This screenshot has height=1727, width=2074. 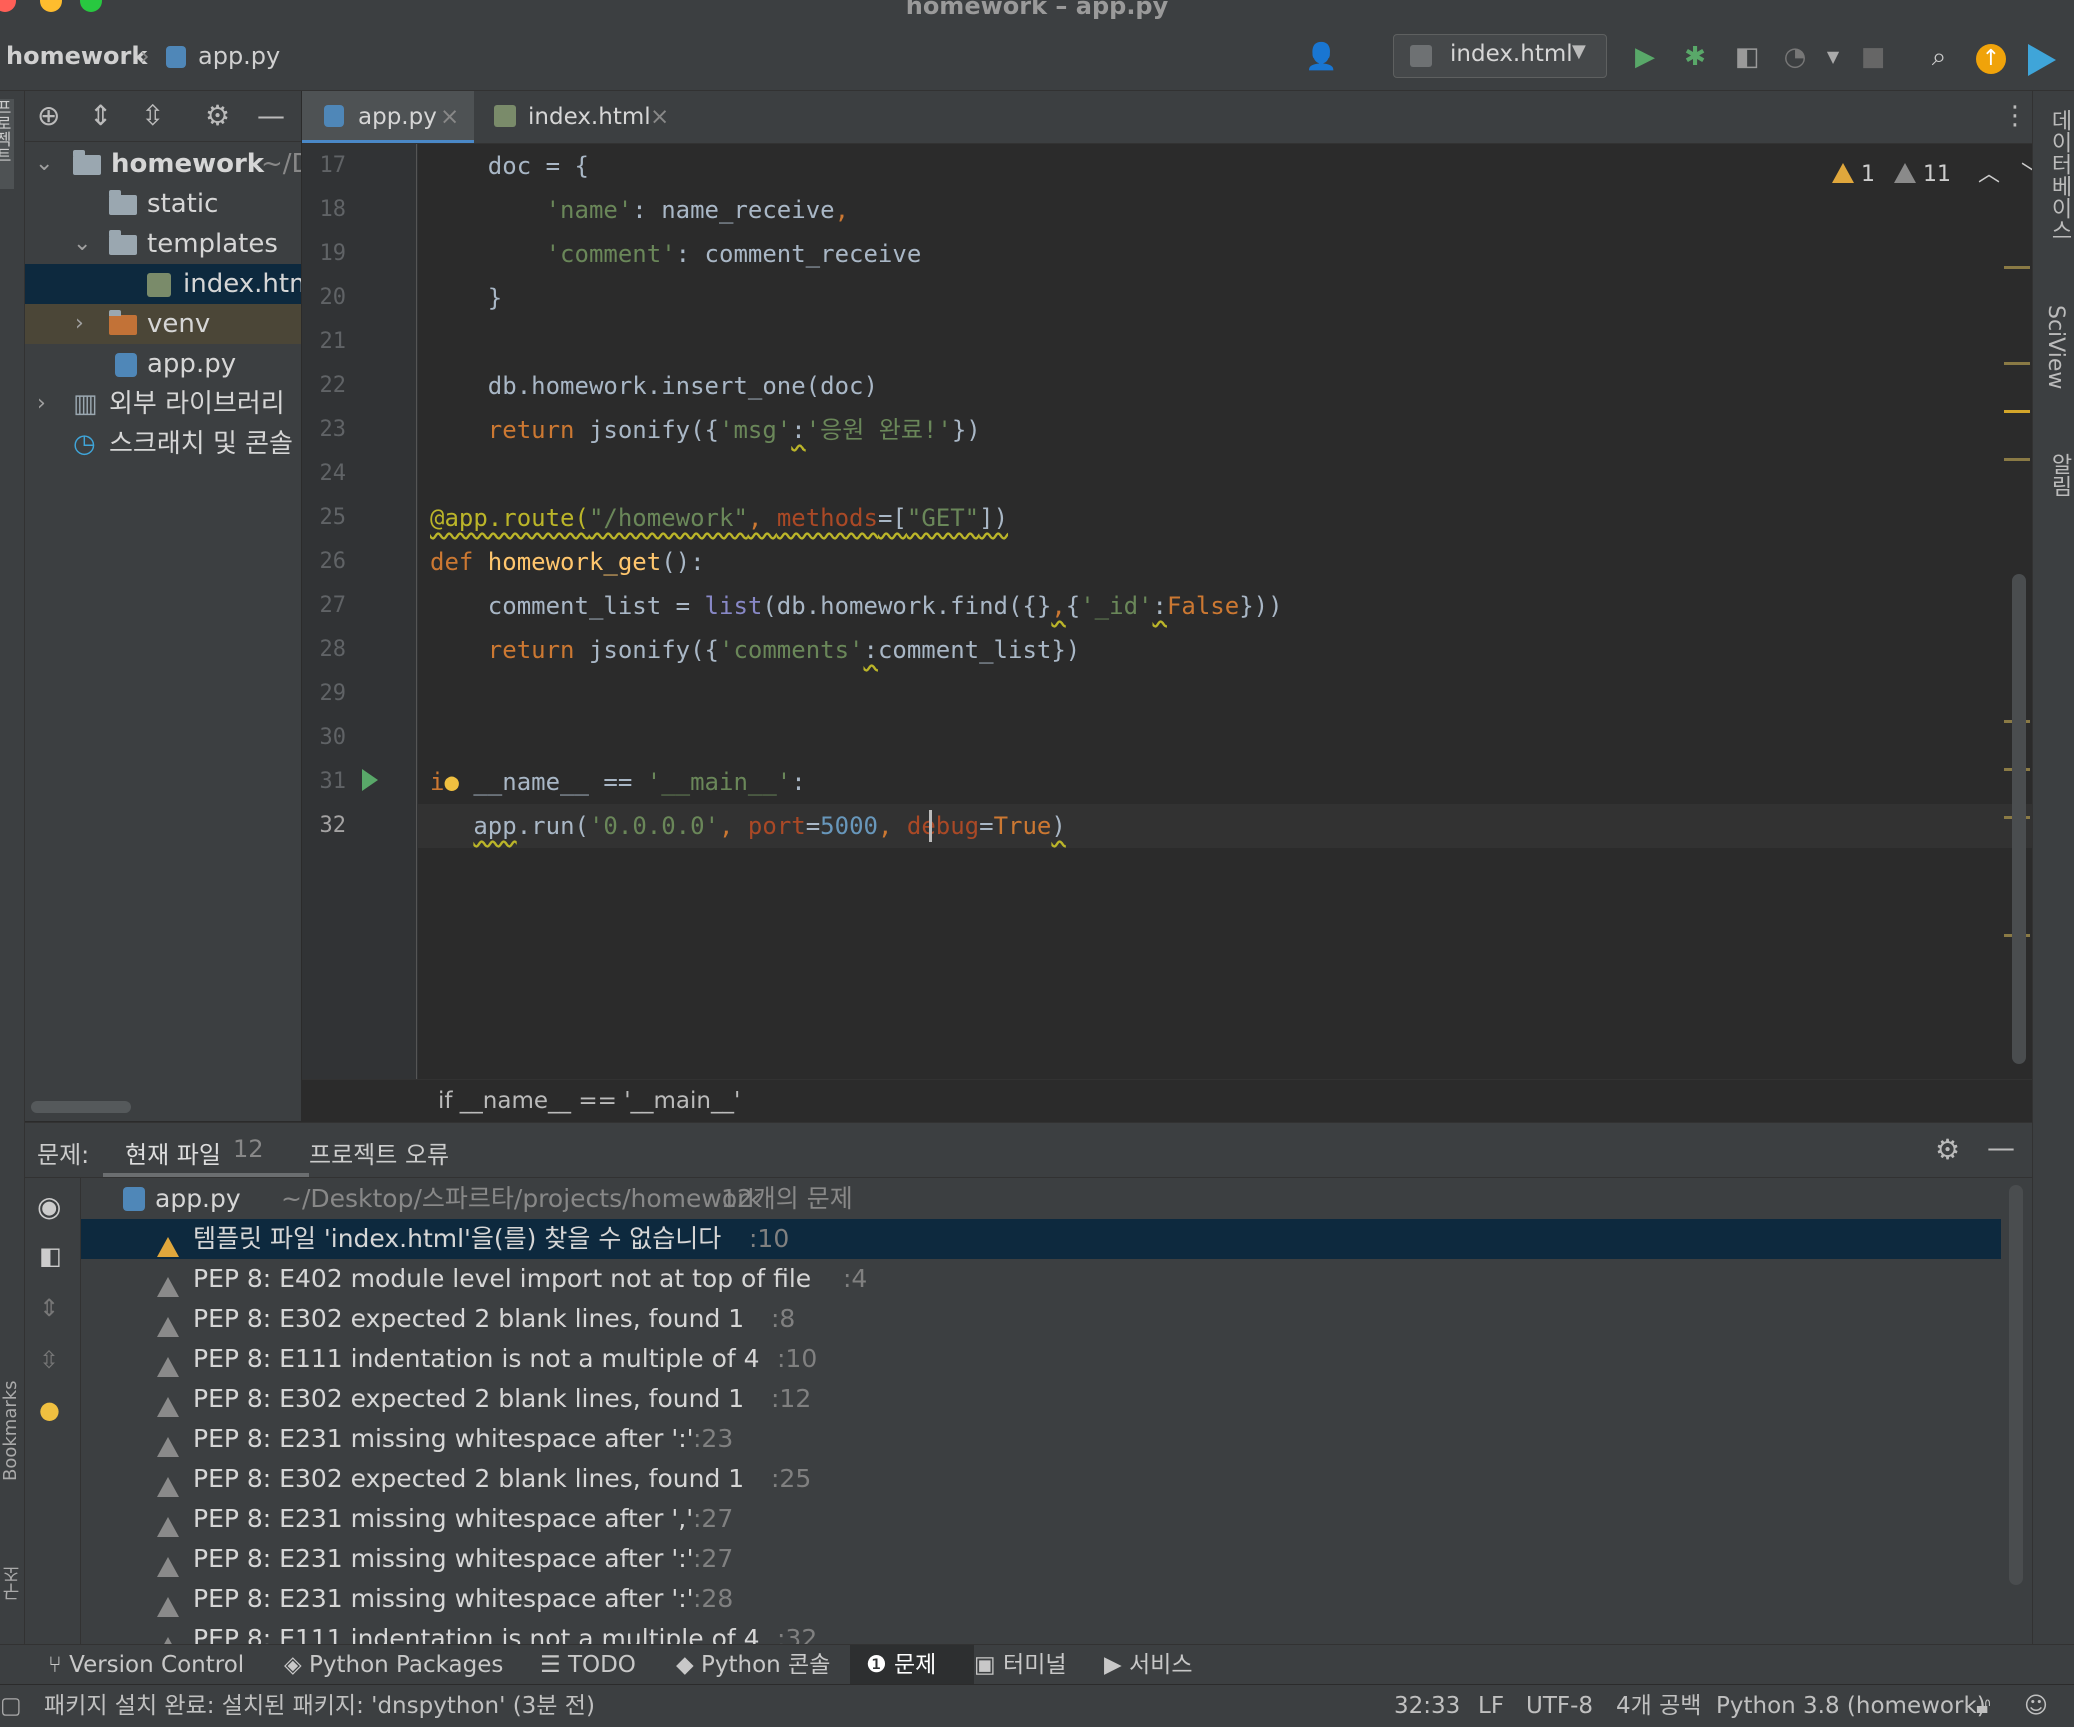 What do you see at coordinates (912, 1665) in the screenshot?
I see `toolwindow-problems: ❶ 문제` at bounding box center [912, 1665].